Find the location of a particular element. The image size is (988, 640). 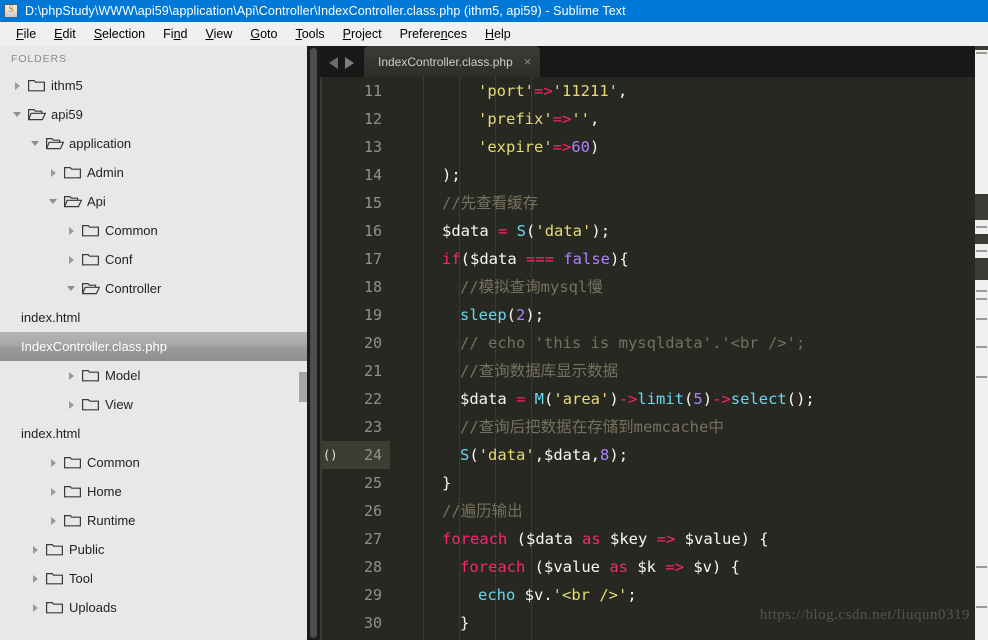

tree-folder-uploads: Uploads is located at coordinates (153, 607).